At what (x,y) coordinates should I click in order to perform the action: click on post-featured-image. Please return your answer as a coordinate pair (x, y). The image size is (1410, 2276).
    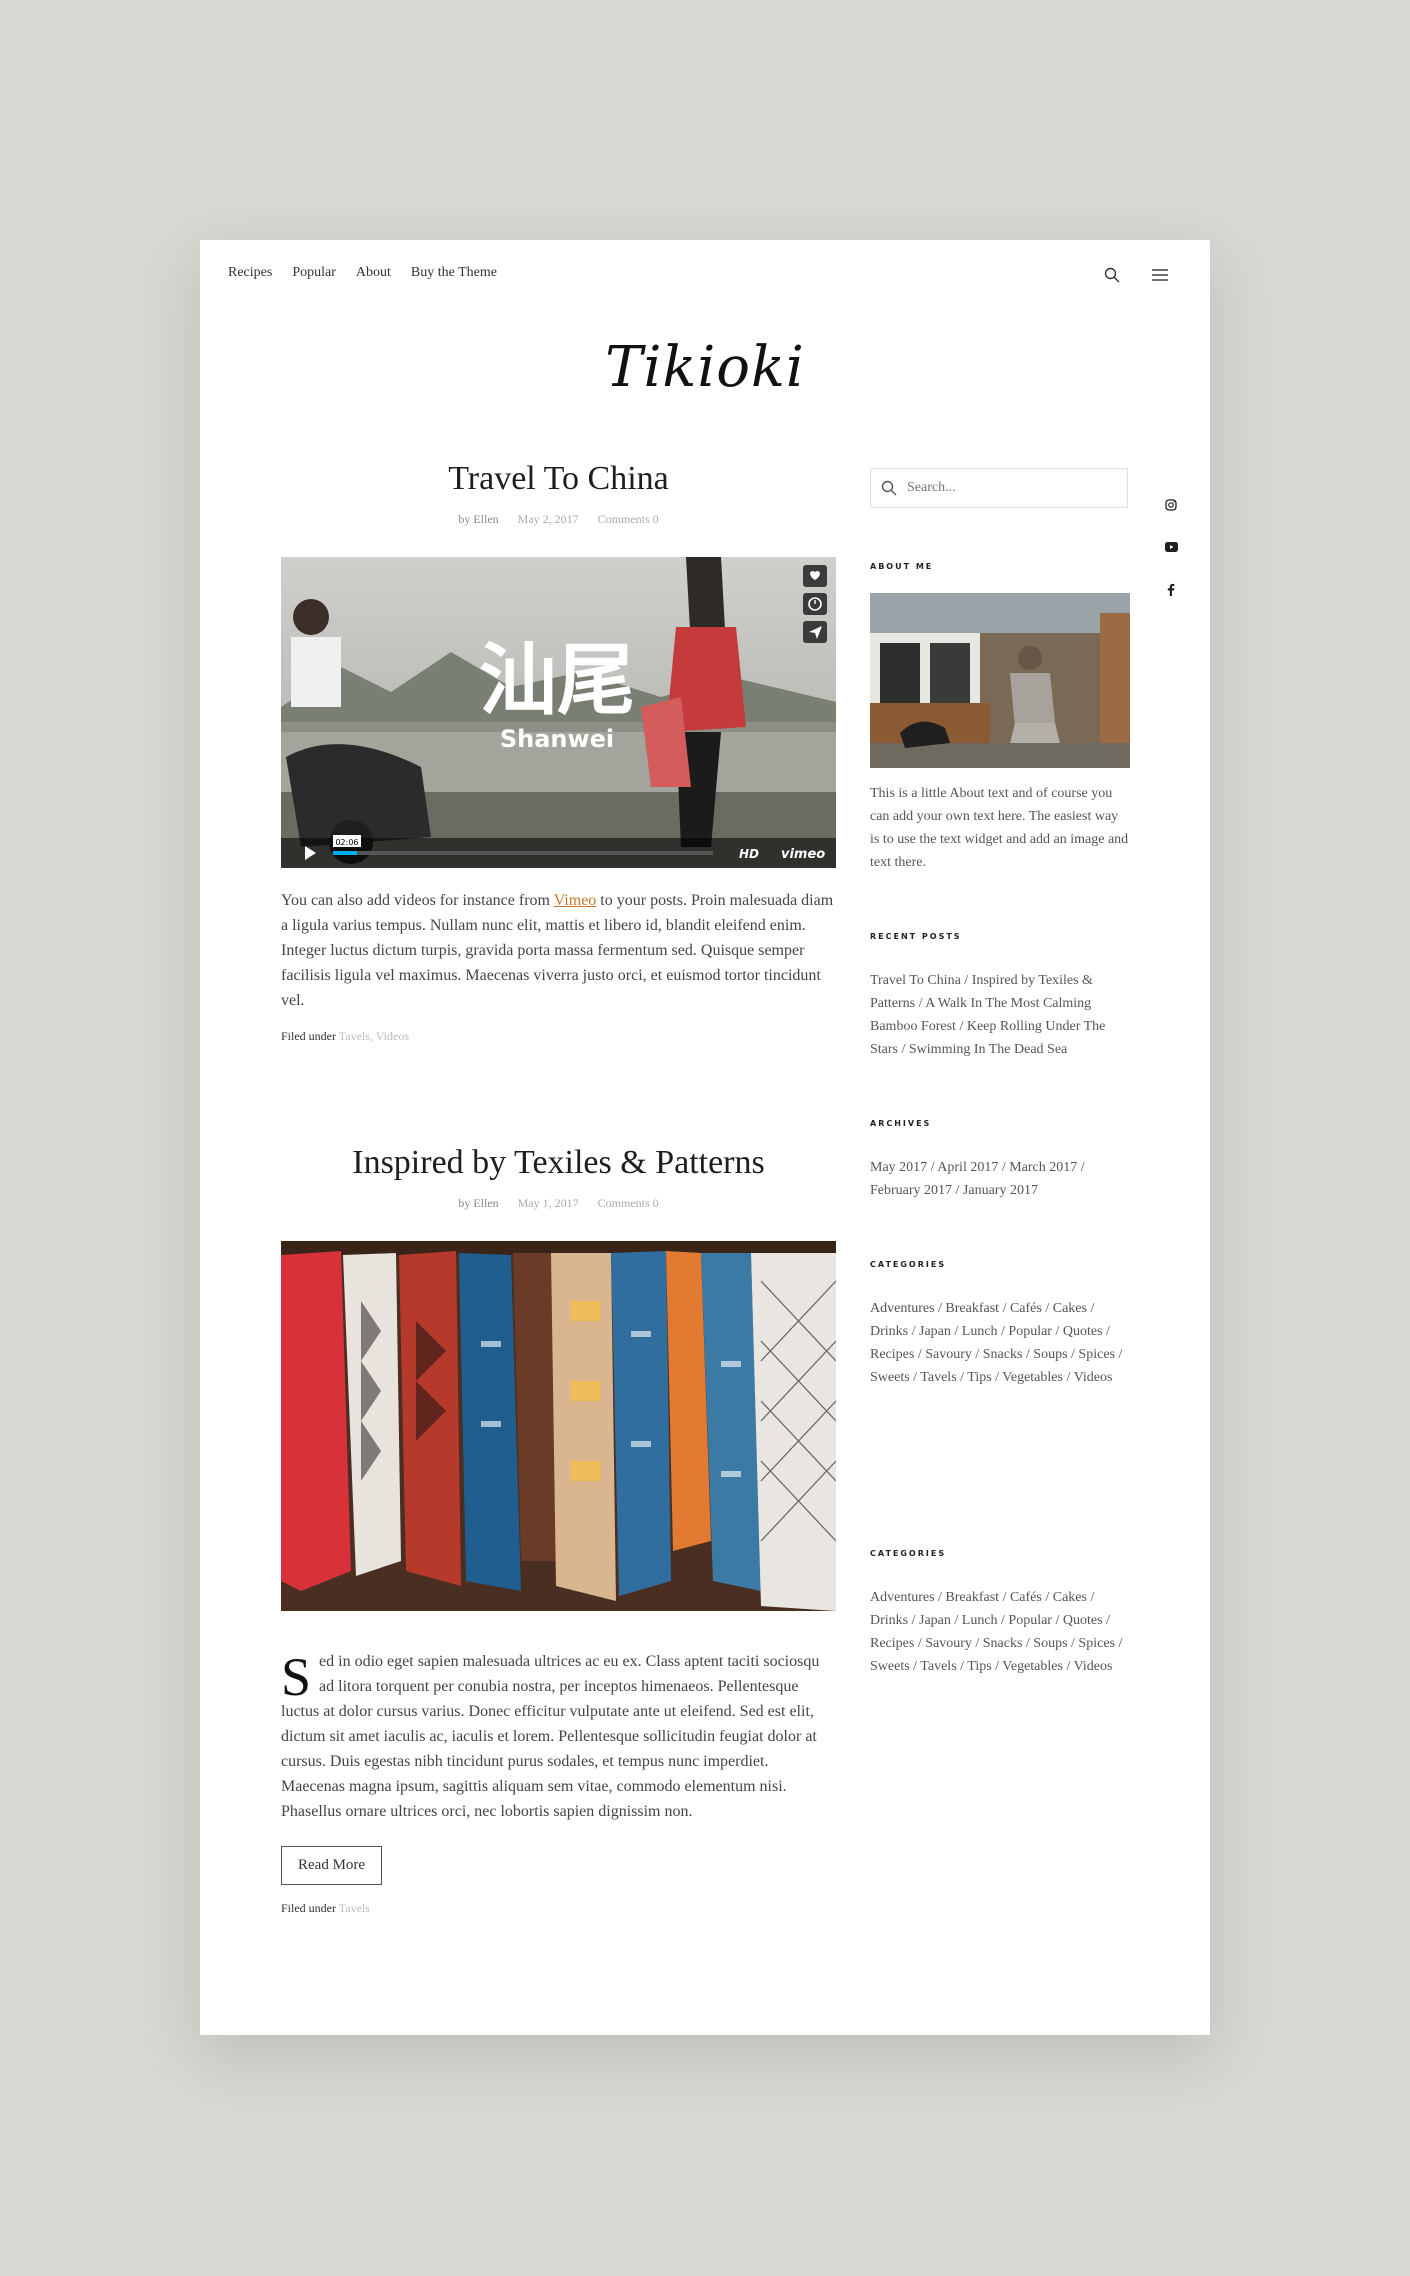
    Looking at the image, I should click on (558, 1426).